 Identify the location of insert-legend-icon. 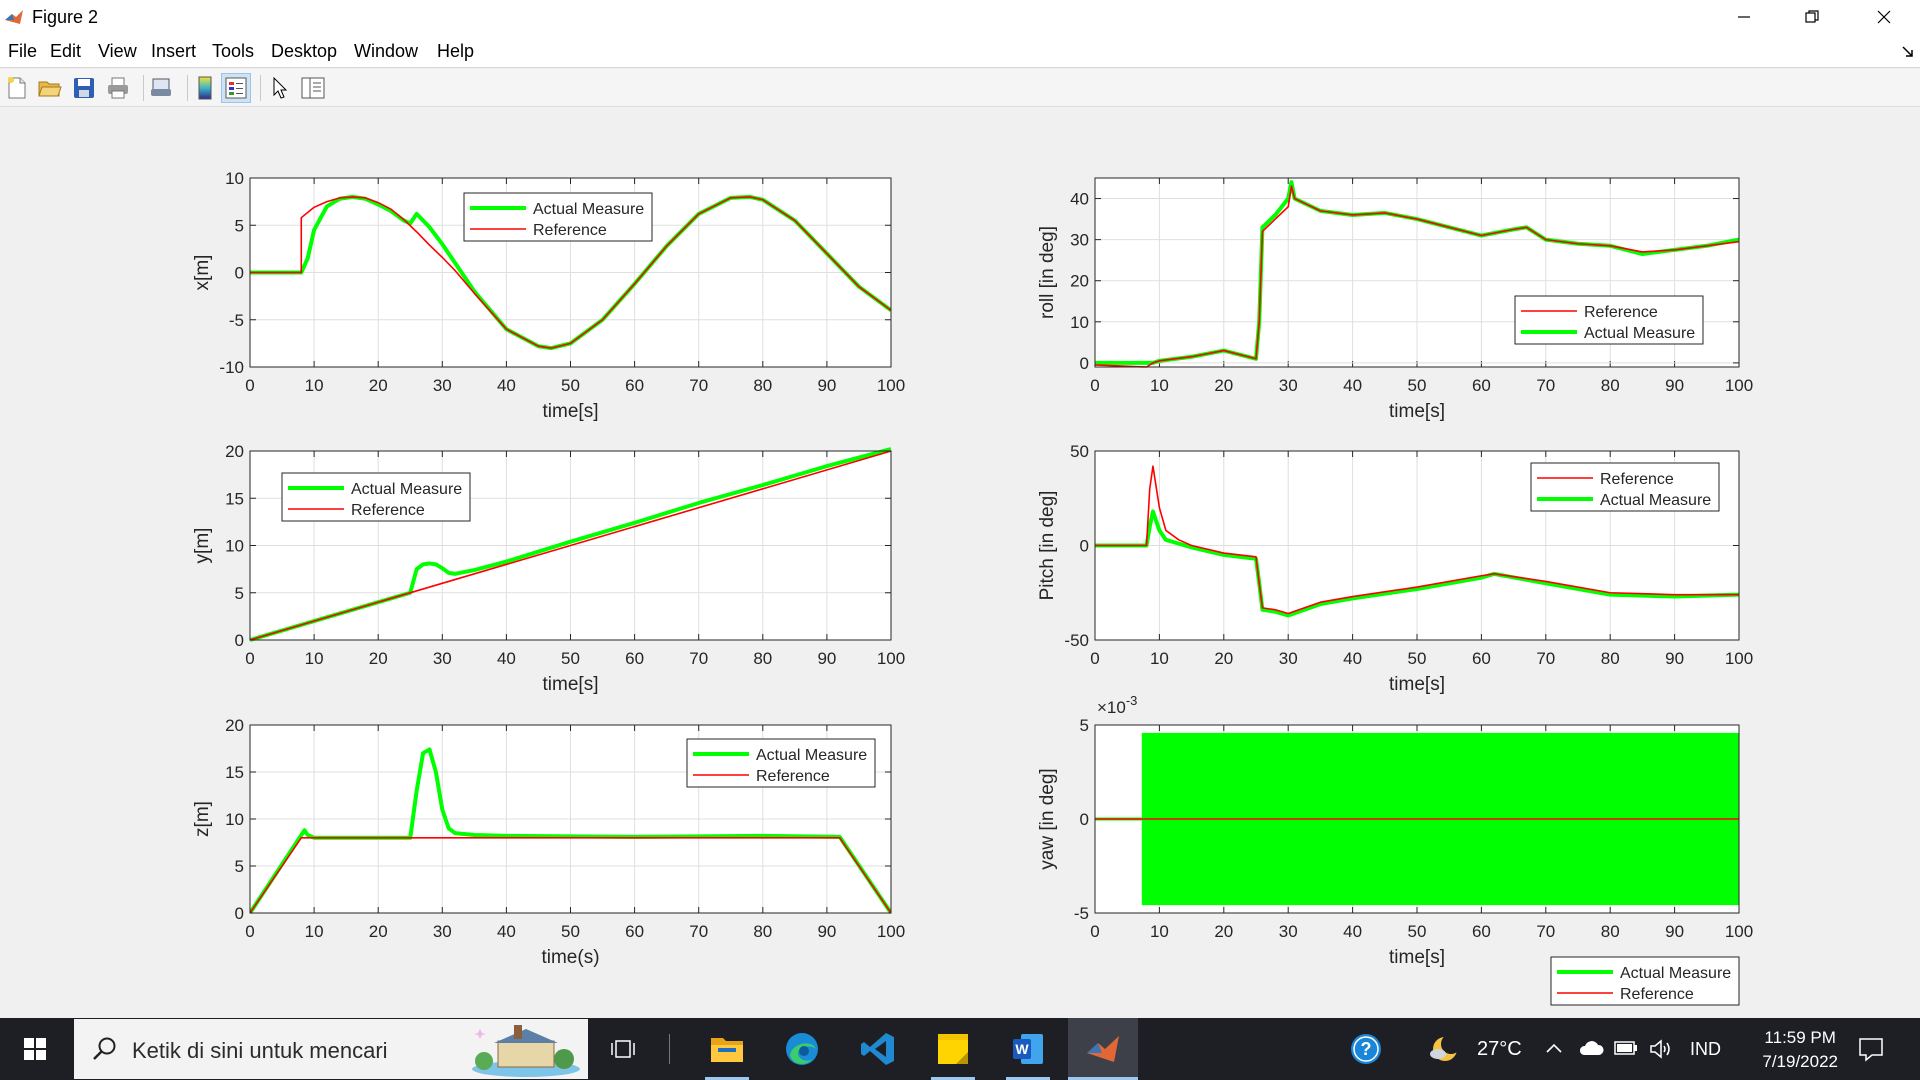
(236, 88).